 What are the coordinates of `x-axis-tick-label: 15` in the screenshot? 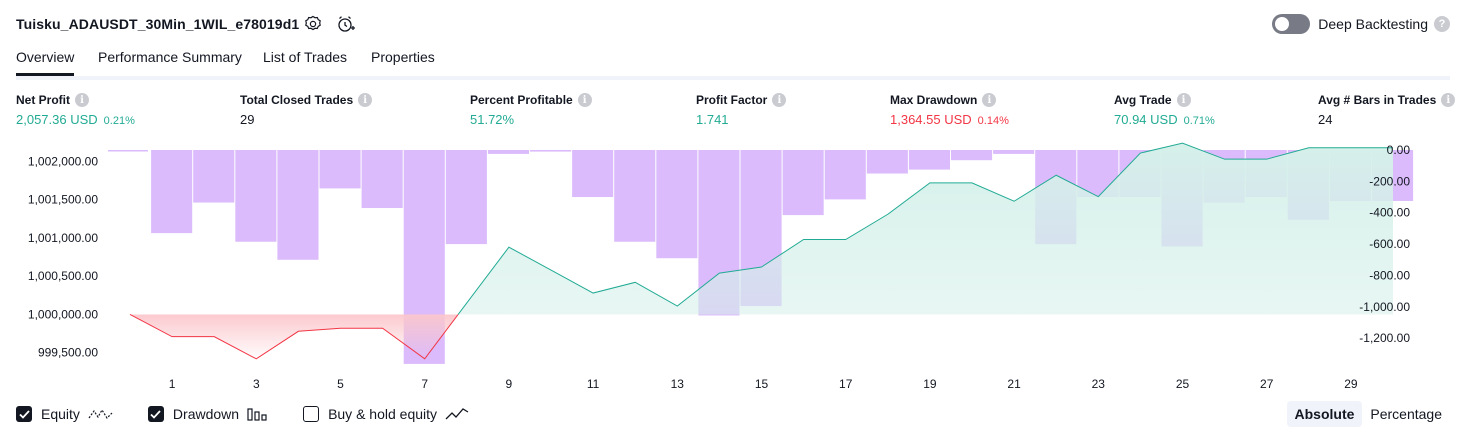 It's located at (762, 384).